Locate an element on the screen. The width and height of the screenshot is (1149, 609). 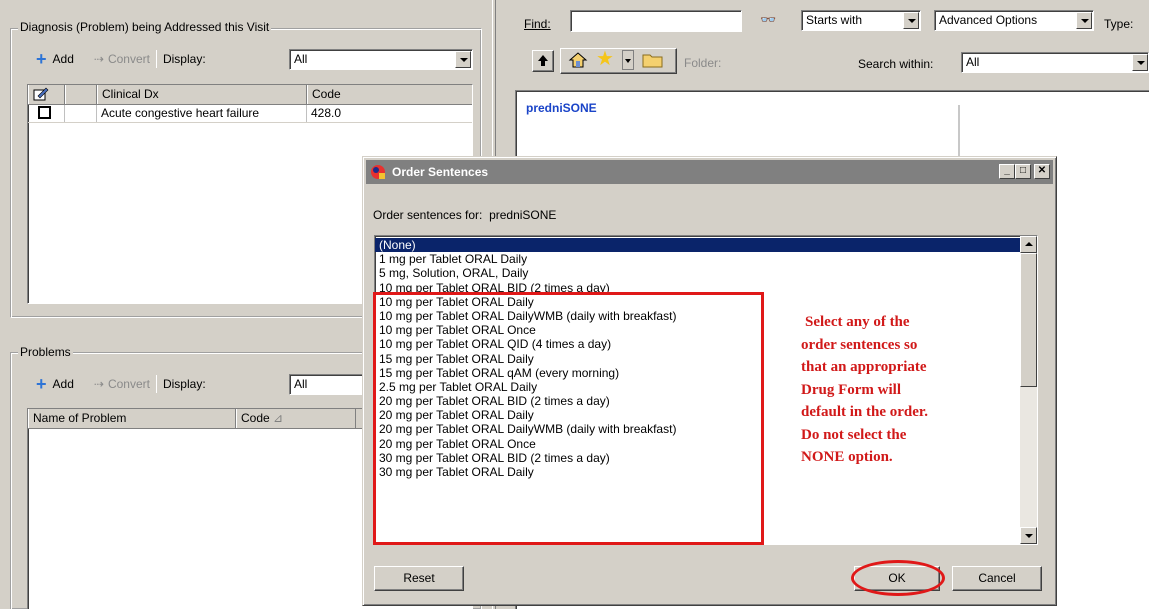
annotation-highlight-box is located at coordinates (568, 418).